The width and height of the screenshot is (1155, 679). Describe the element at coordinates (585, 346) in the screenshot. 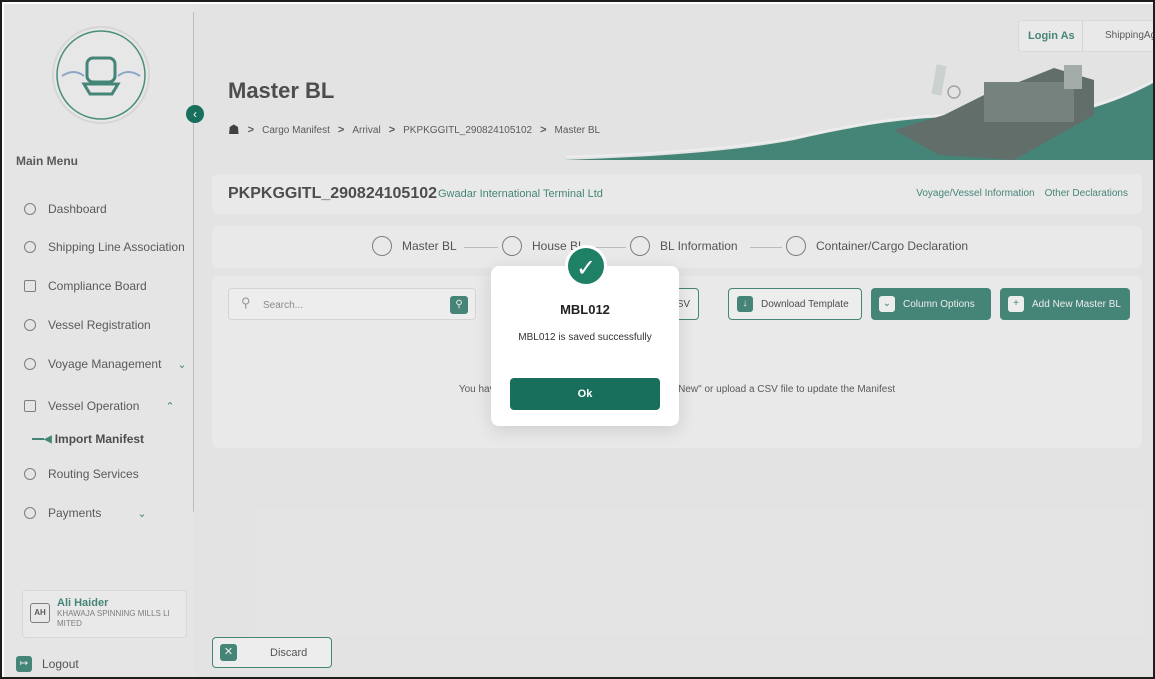

I see `success-dialog: MBL012 MBL012 is saved successfully Ok` at that location.